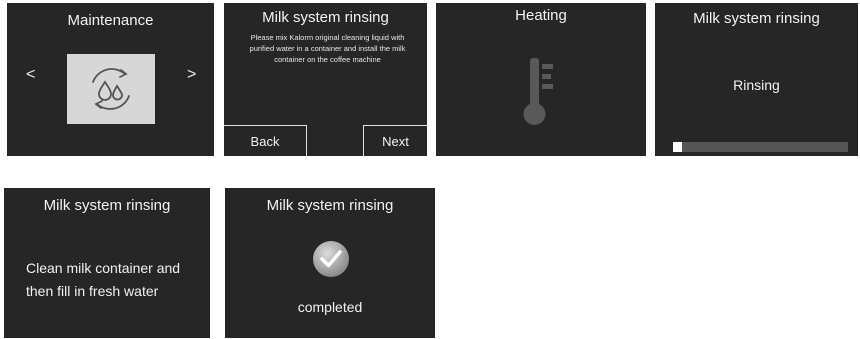  What do you see at coordinates (677, 147) in the screenshot?
I see `progress-fill` at bounding box center [677, 147].